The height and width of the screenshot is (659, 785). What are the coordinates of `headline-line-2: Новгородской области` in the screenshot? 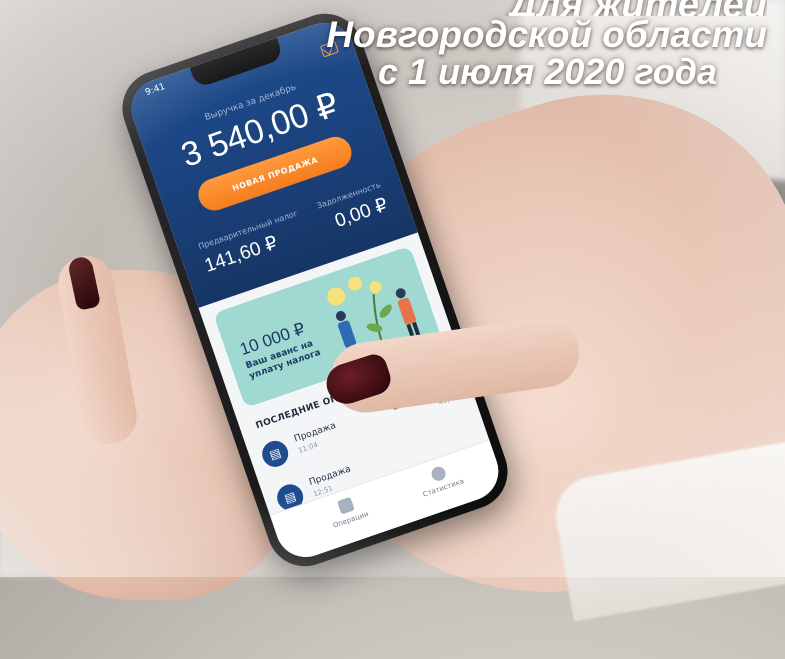 It's located at (546, 34).